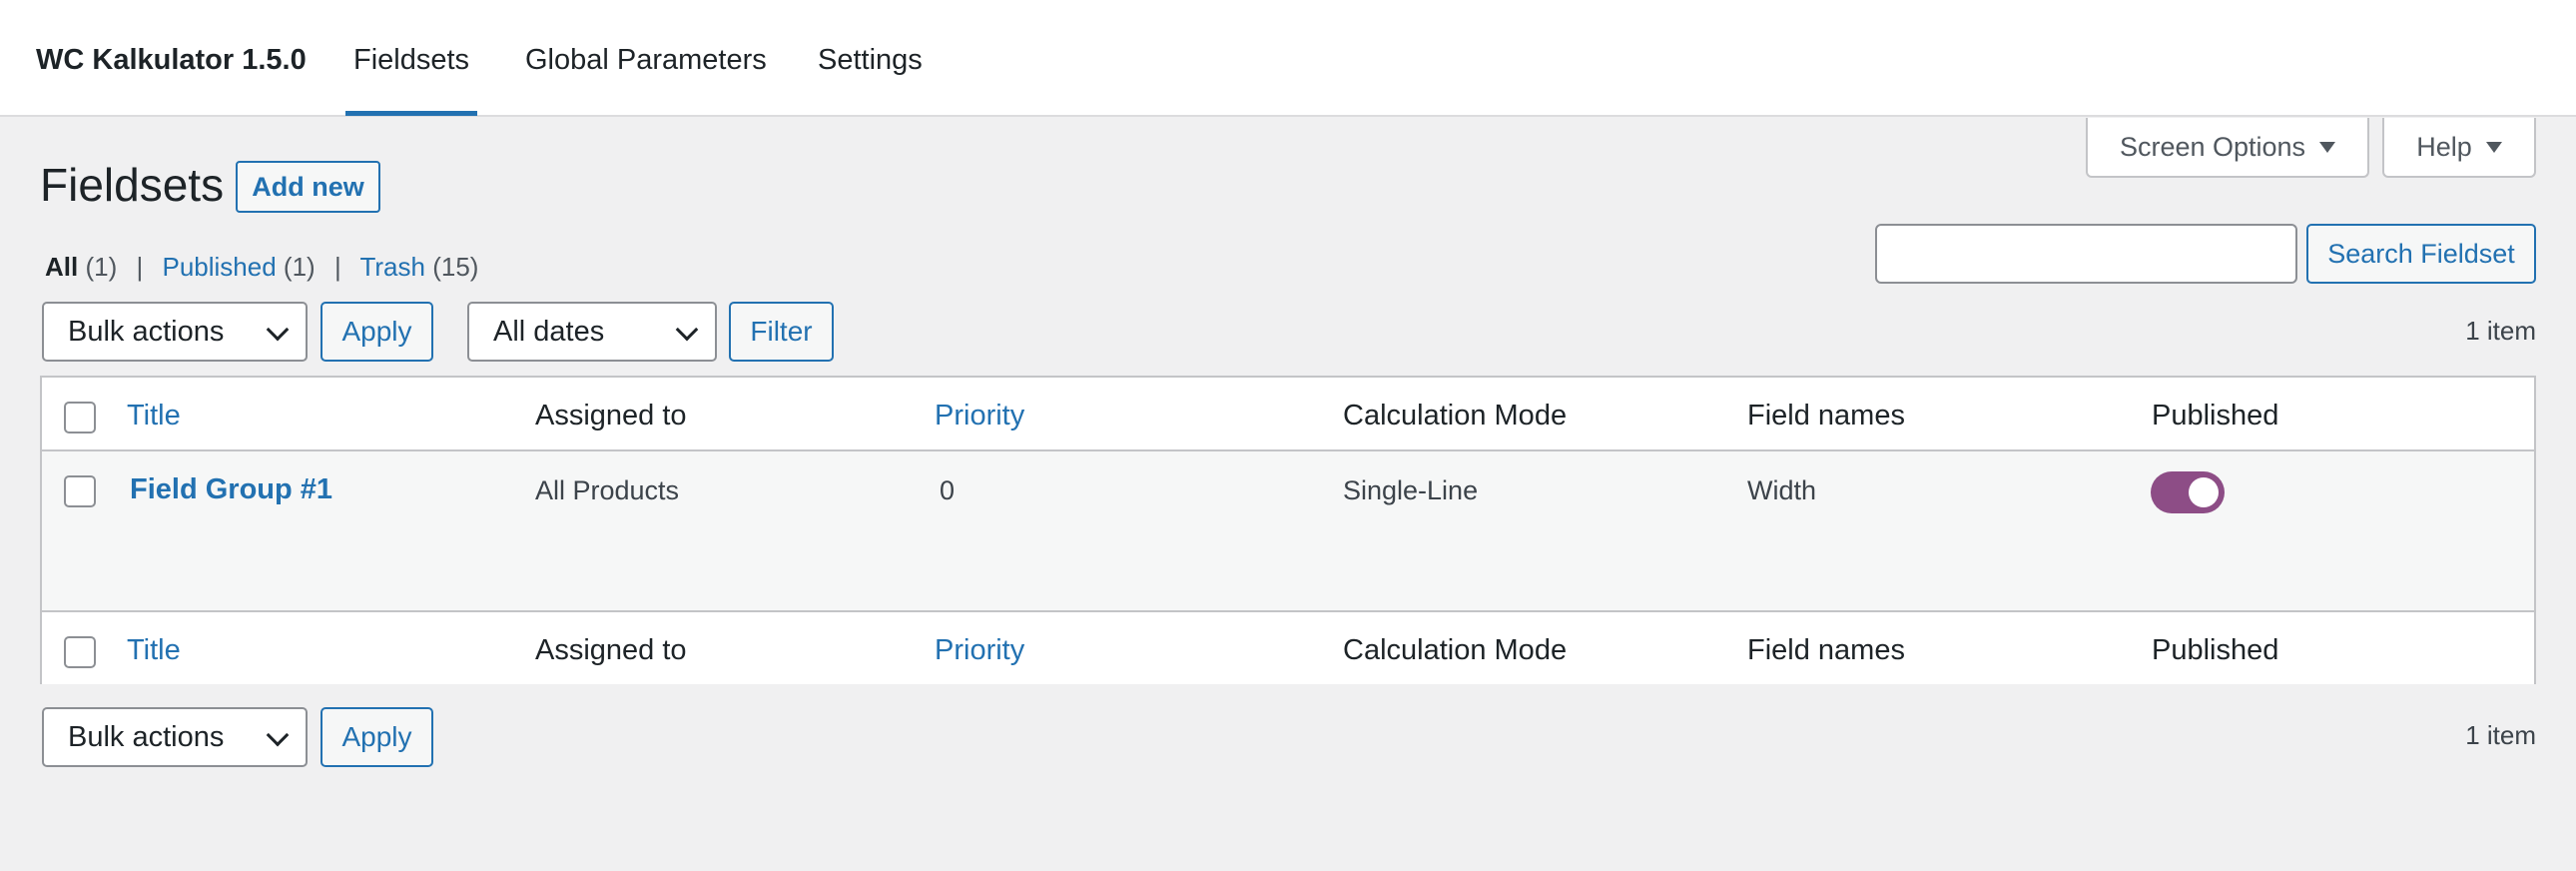 Image resolution: width=2576 pixels, height=871 pixels. What do you see at coordinates (101, 267) in the screenshot?
I see `filter-all-count: (1)` at bounding box center [101, 267].